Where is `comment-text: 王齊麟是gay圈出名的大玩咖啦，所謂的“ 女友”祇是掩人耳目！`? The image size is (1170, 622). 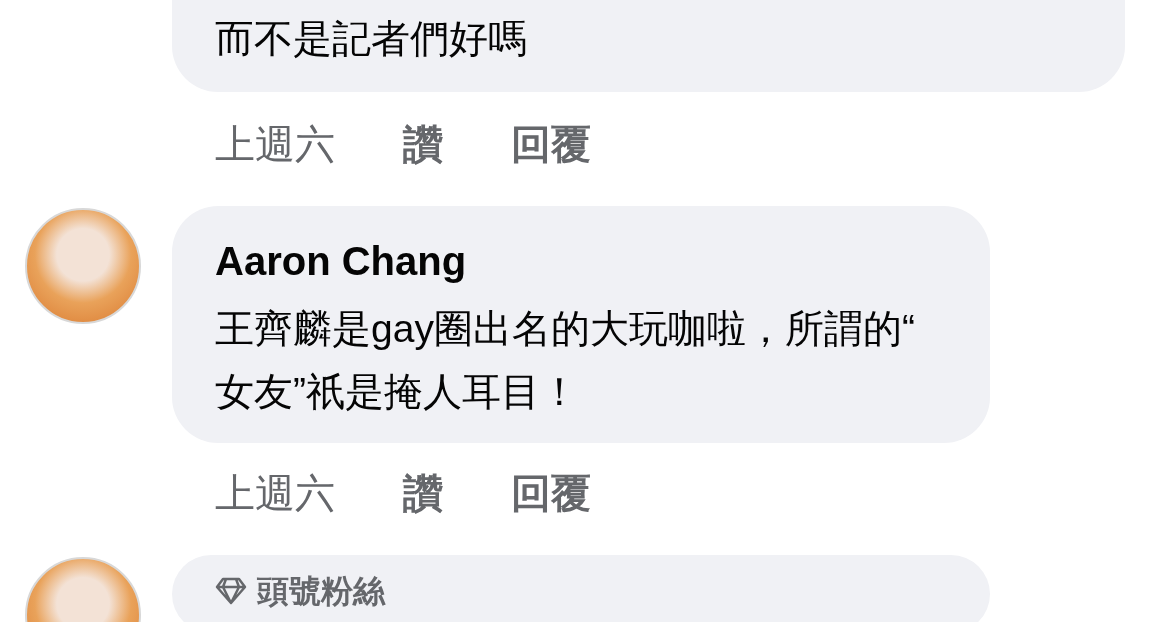
comment-text: 王齊麟是gay圈出名的大玩咖啦，所謂的“ 女友”祇是掩人耳目！ is located at coordinates (565, 360).